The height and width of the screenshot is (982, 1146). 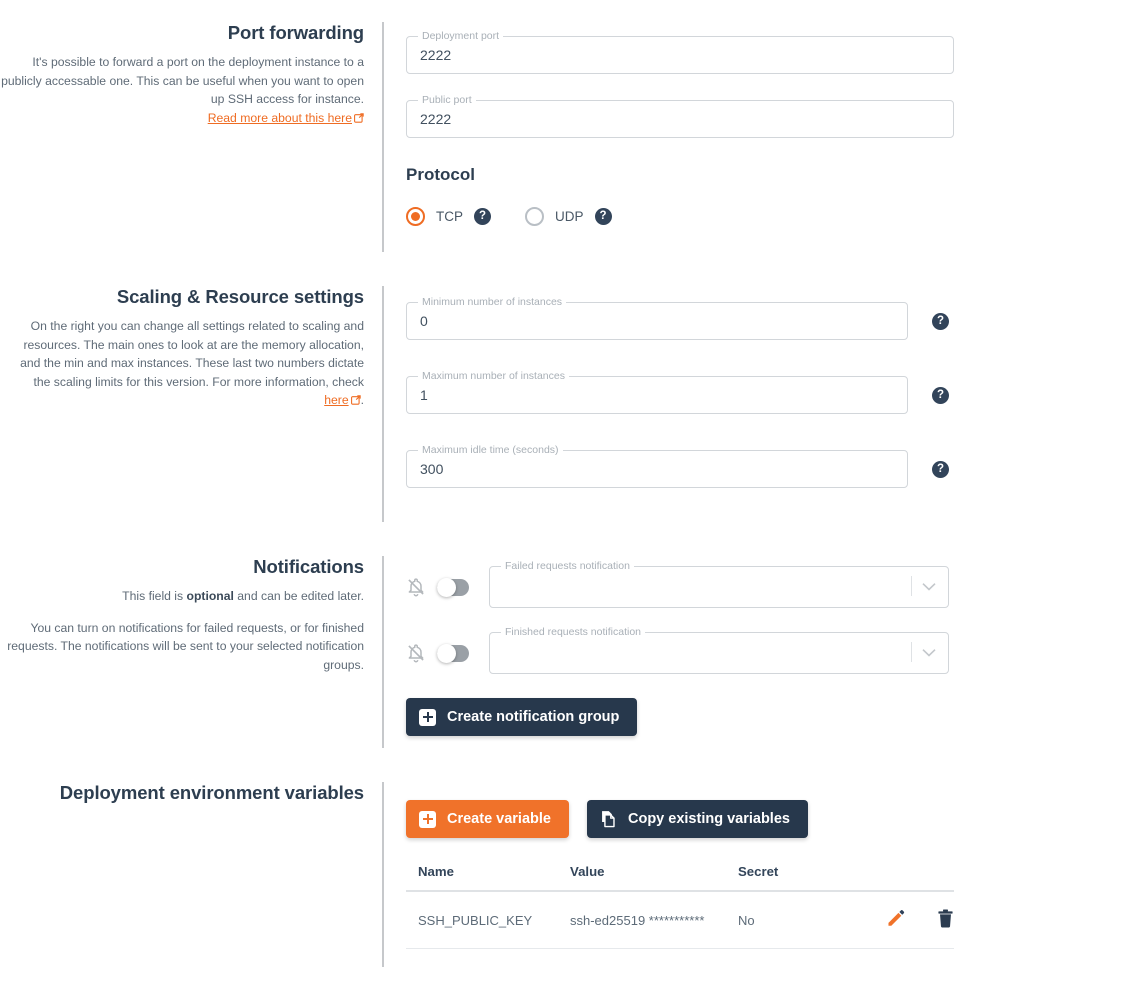 I want to click on read-more-link: Read more about this here, so click(x=286, y=118).